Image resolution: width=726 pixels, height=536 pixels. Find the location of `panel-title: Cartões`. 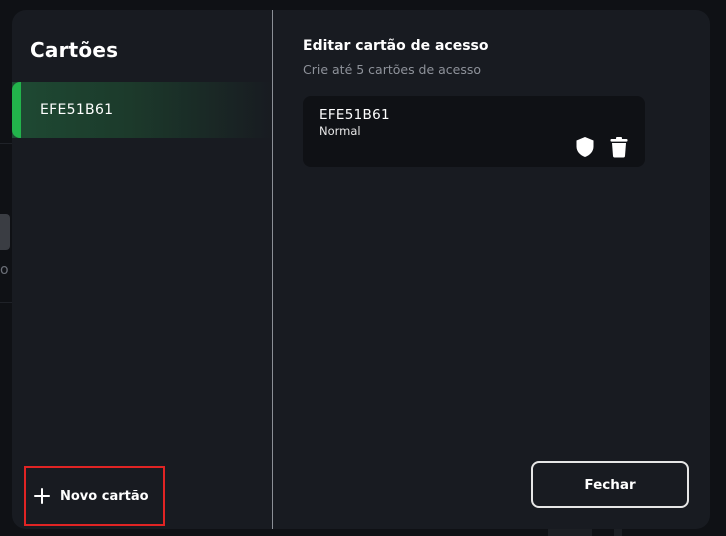

panel-title: Cartões is located at coordinates (74, 50).